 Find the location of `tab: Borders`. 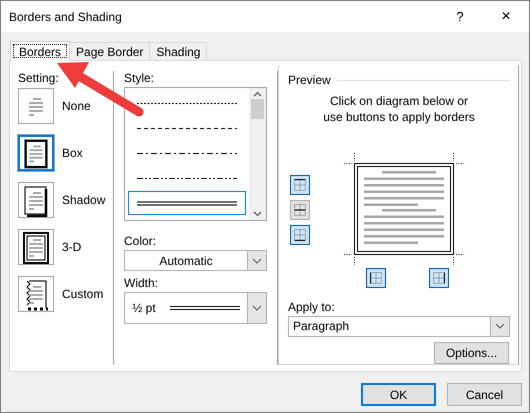

tab: Borders is located at coordinates (40, 51).